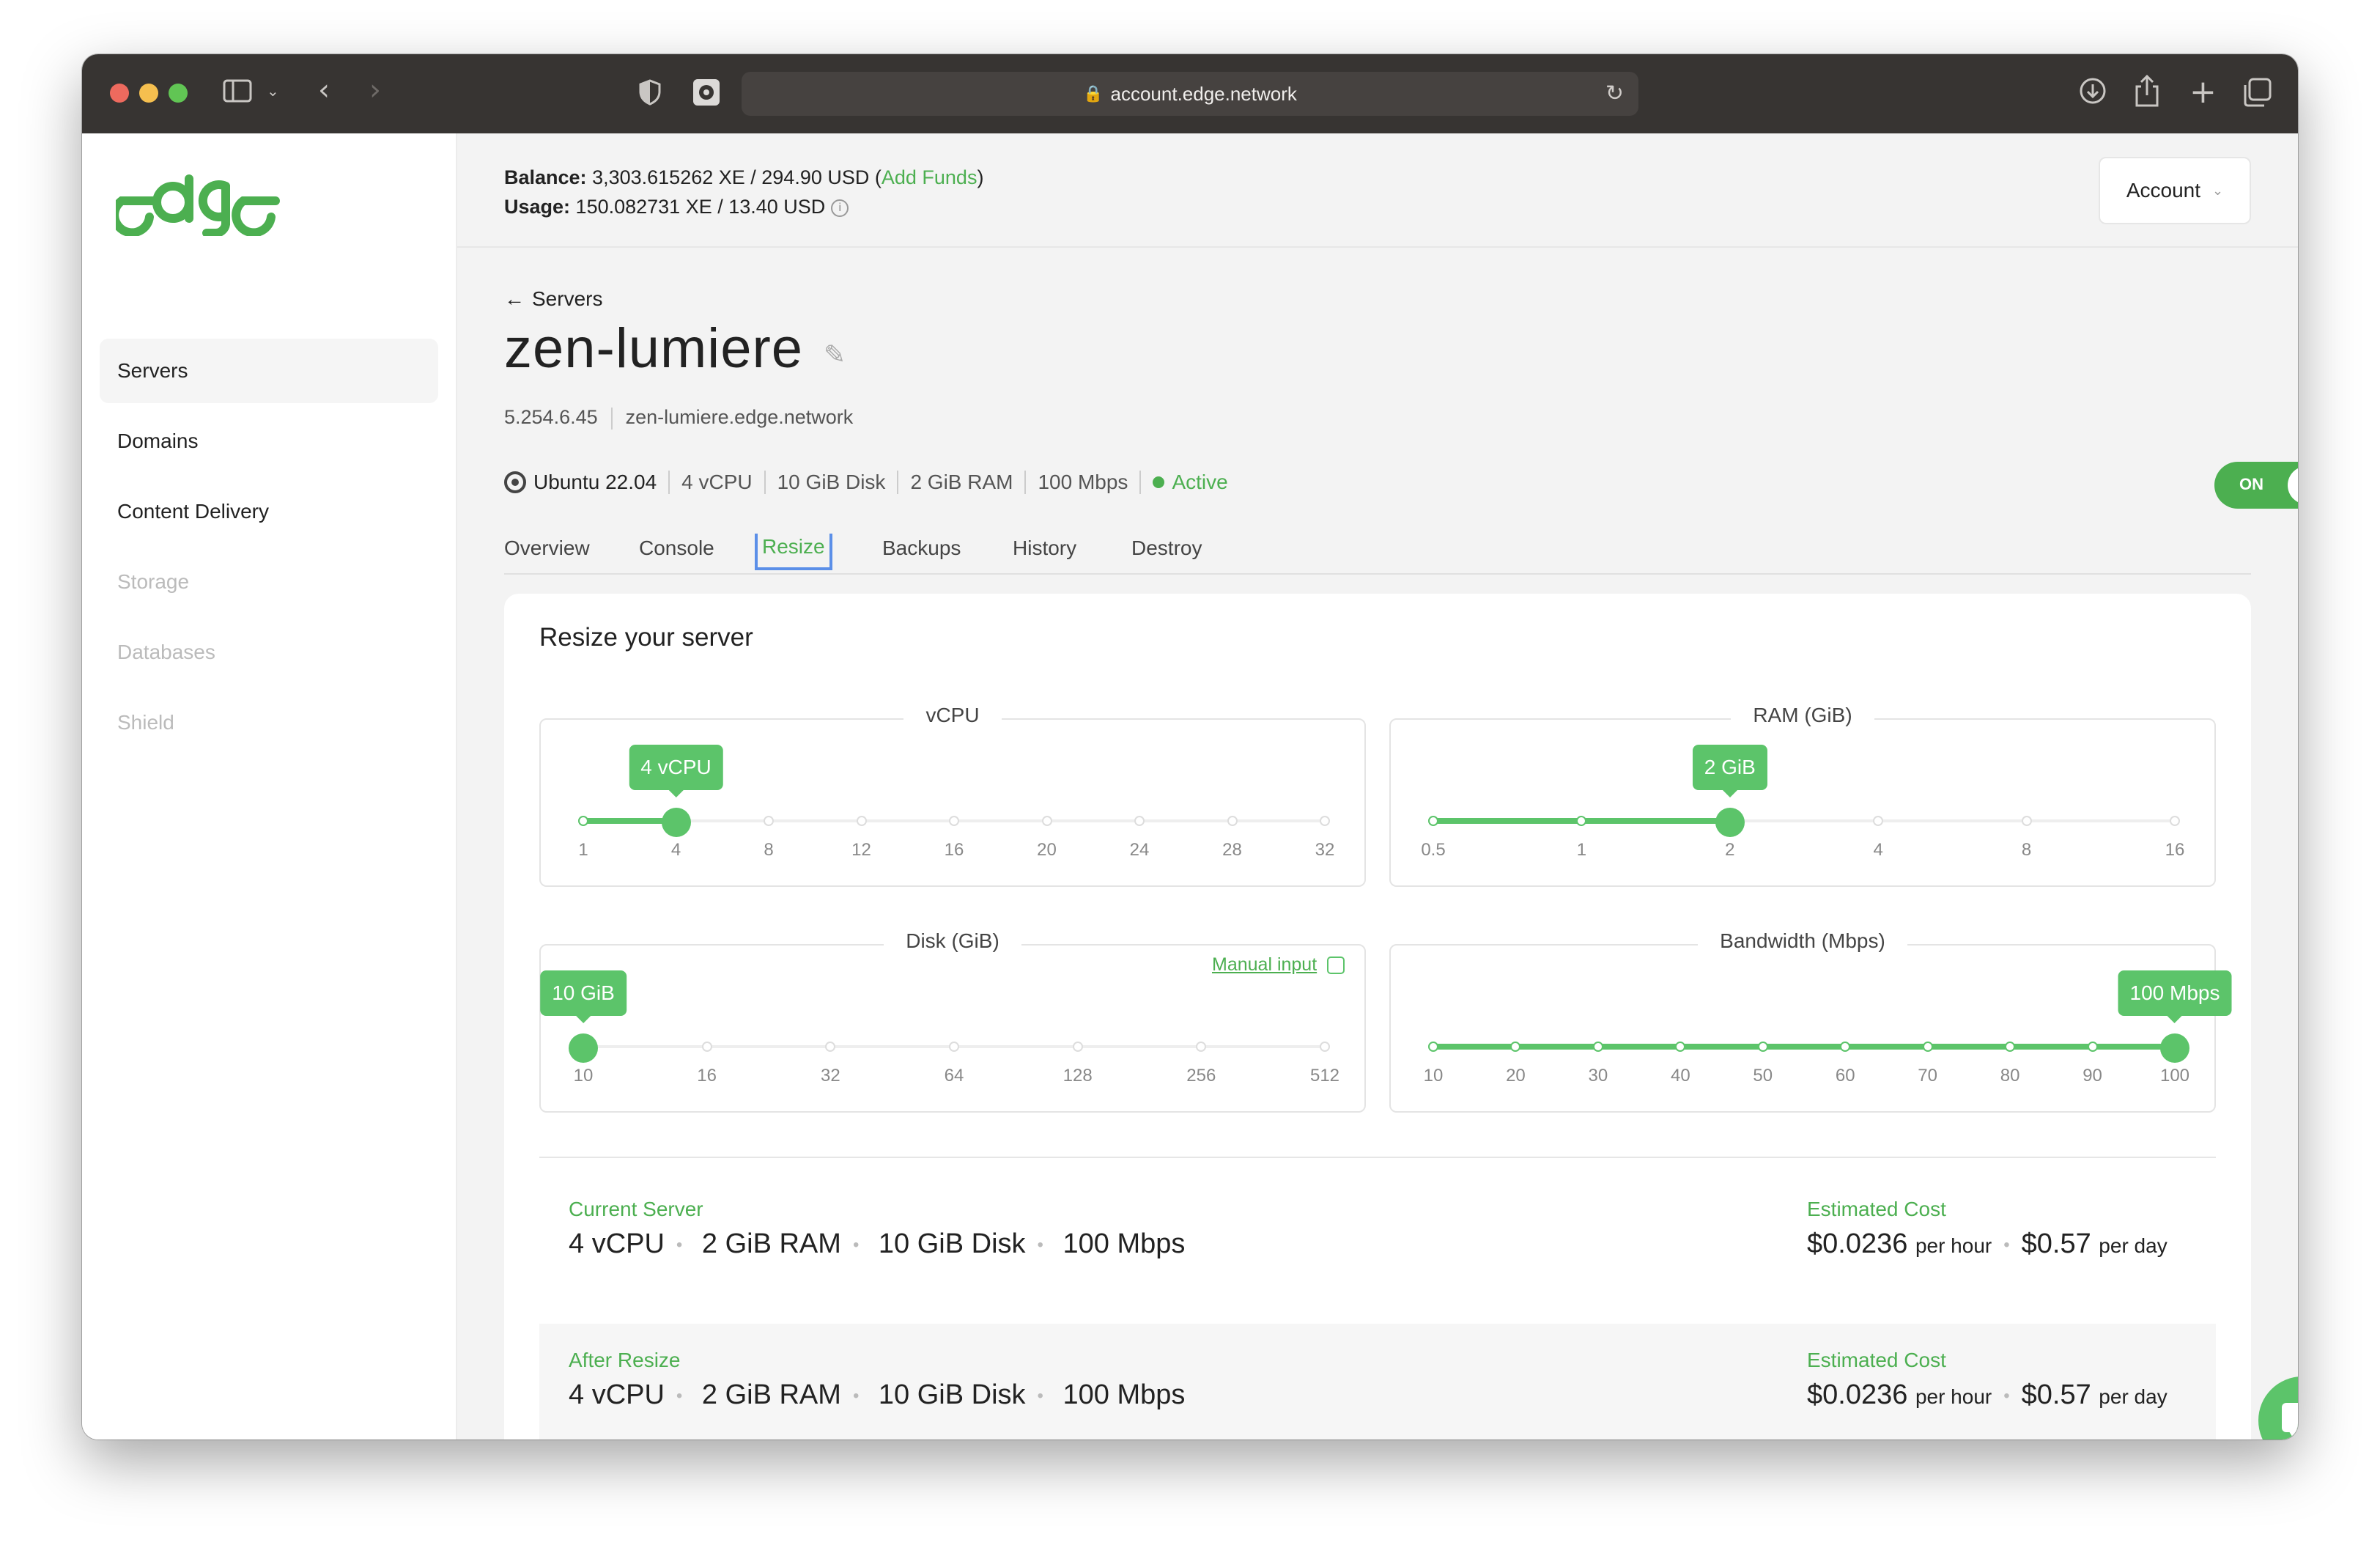  I want to click on sidebar-item-shield: Shield, so click(269, 722).